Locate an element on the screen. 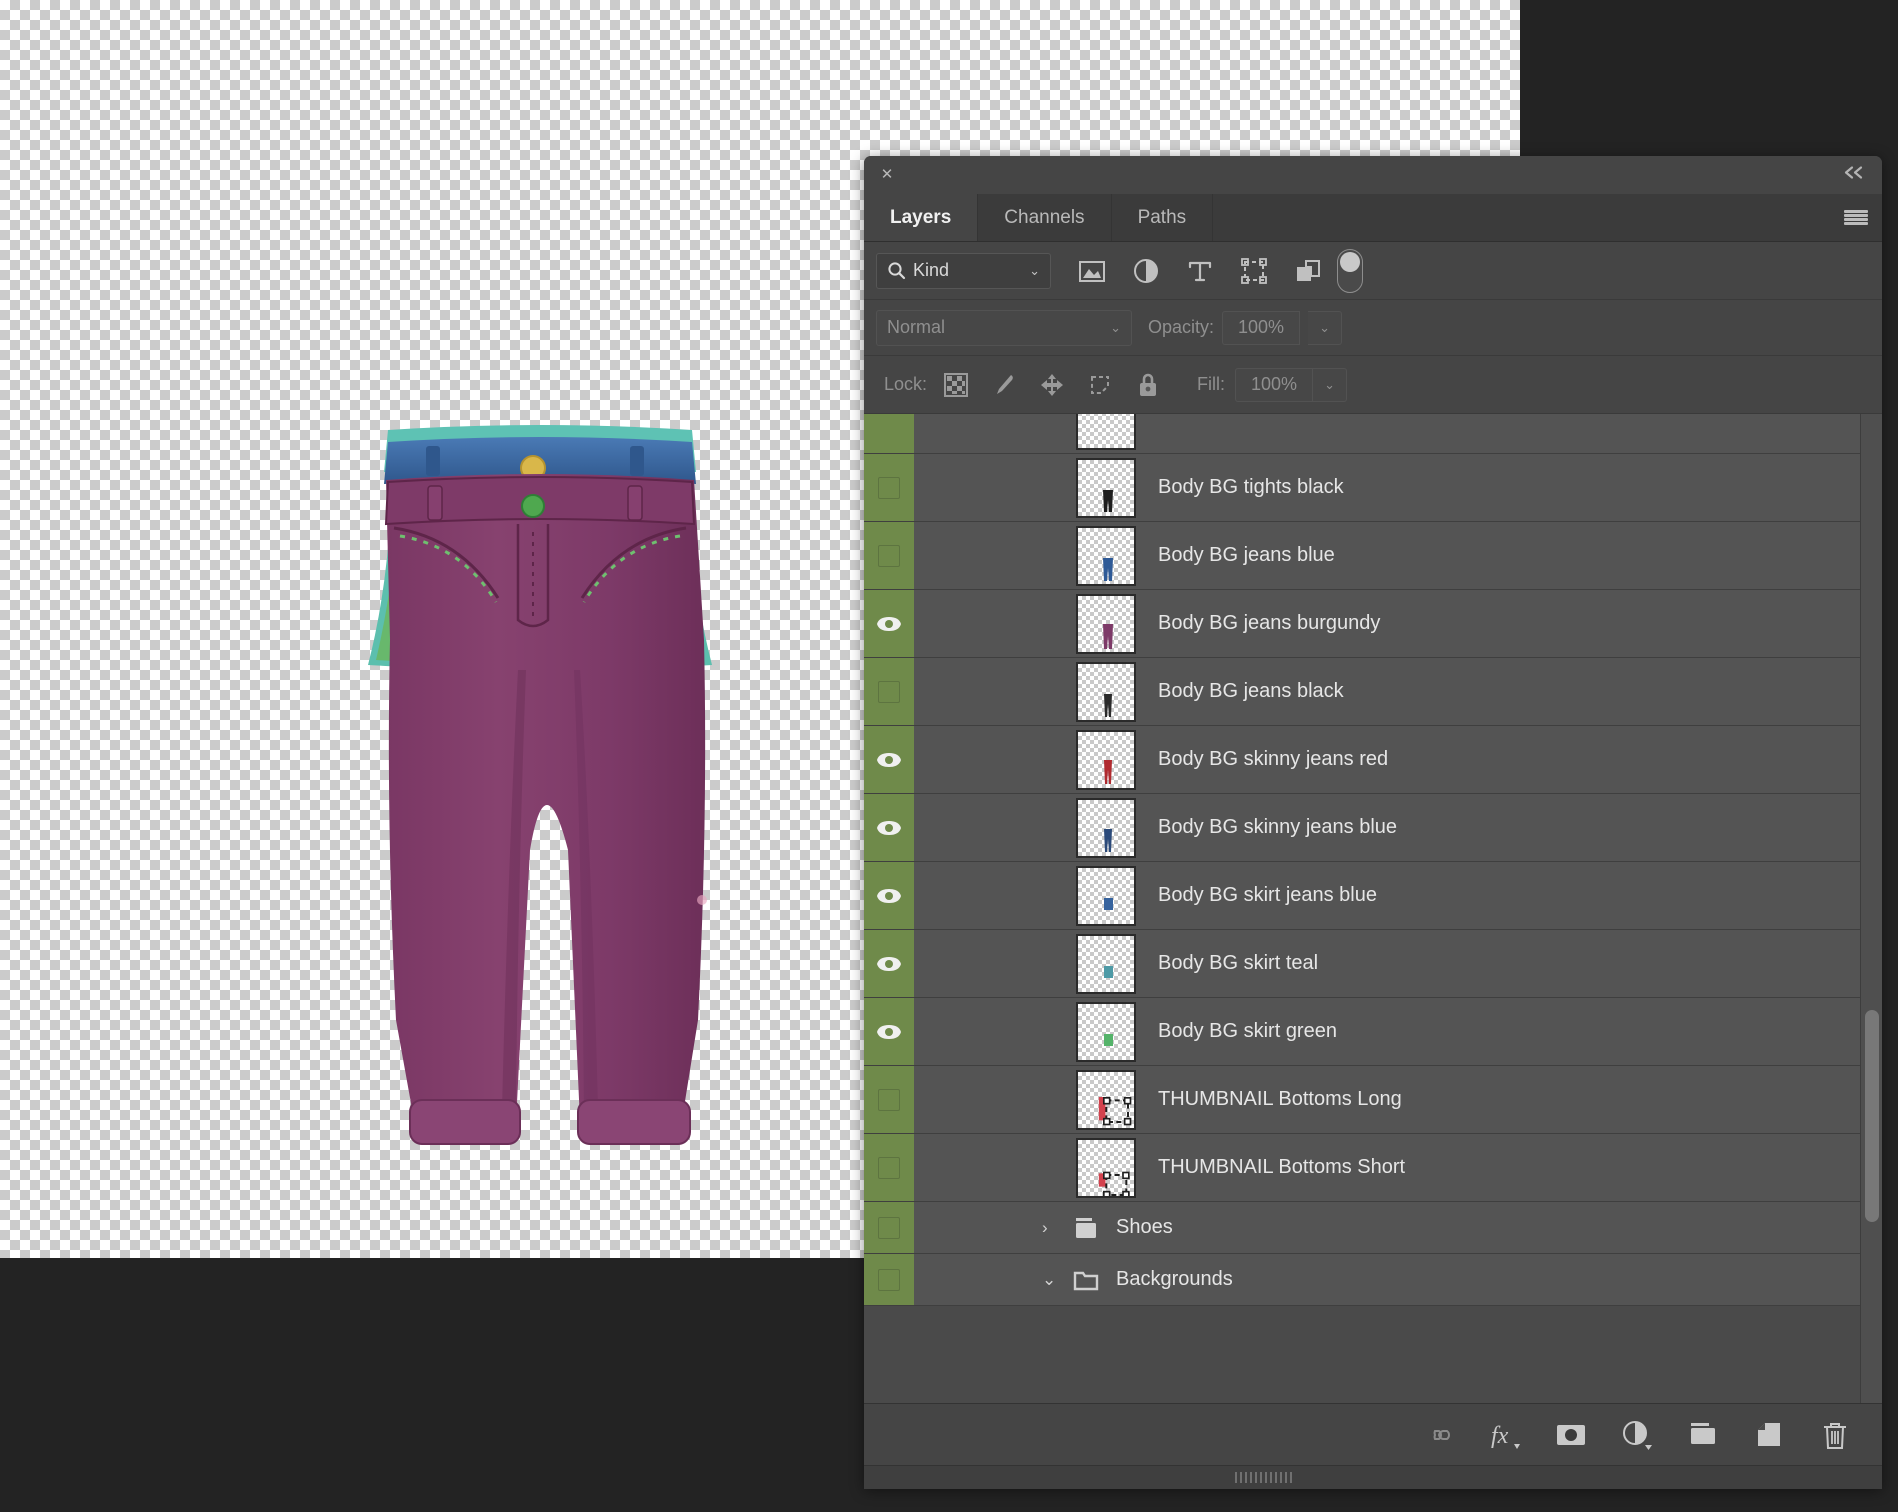  opacity-stepper: ⌄ is located at coordinates (1325, 327).